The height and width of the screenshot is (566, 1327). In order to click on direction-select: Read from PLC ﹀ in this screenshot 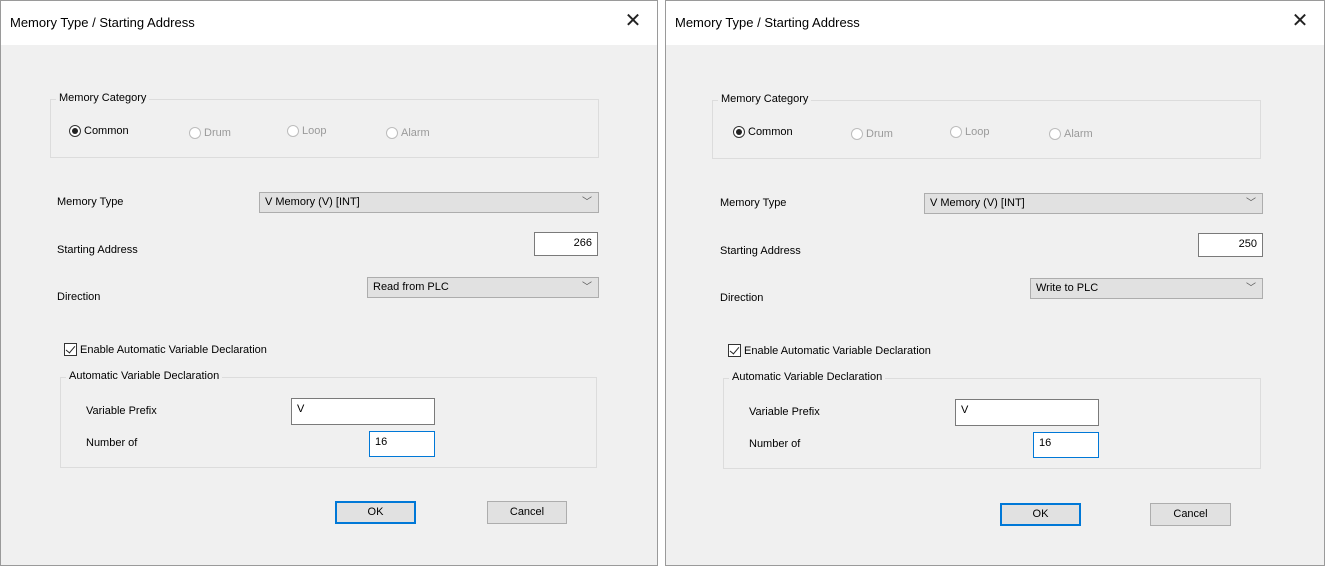, I will do `click(483, 287)`.